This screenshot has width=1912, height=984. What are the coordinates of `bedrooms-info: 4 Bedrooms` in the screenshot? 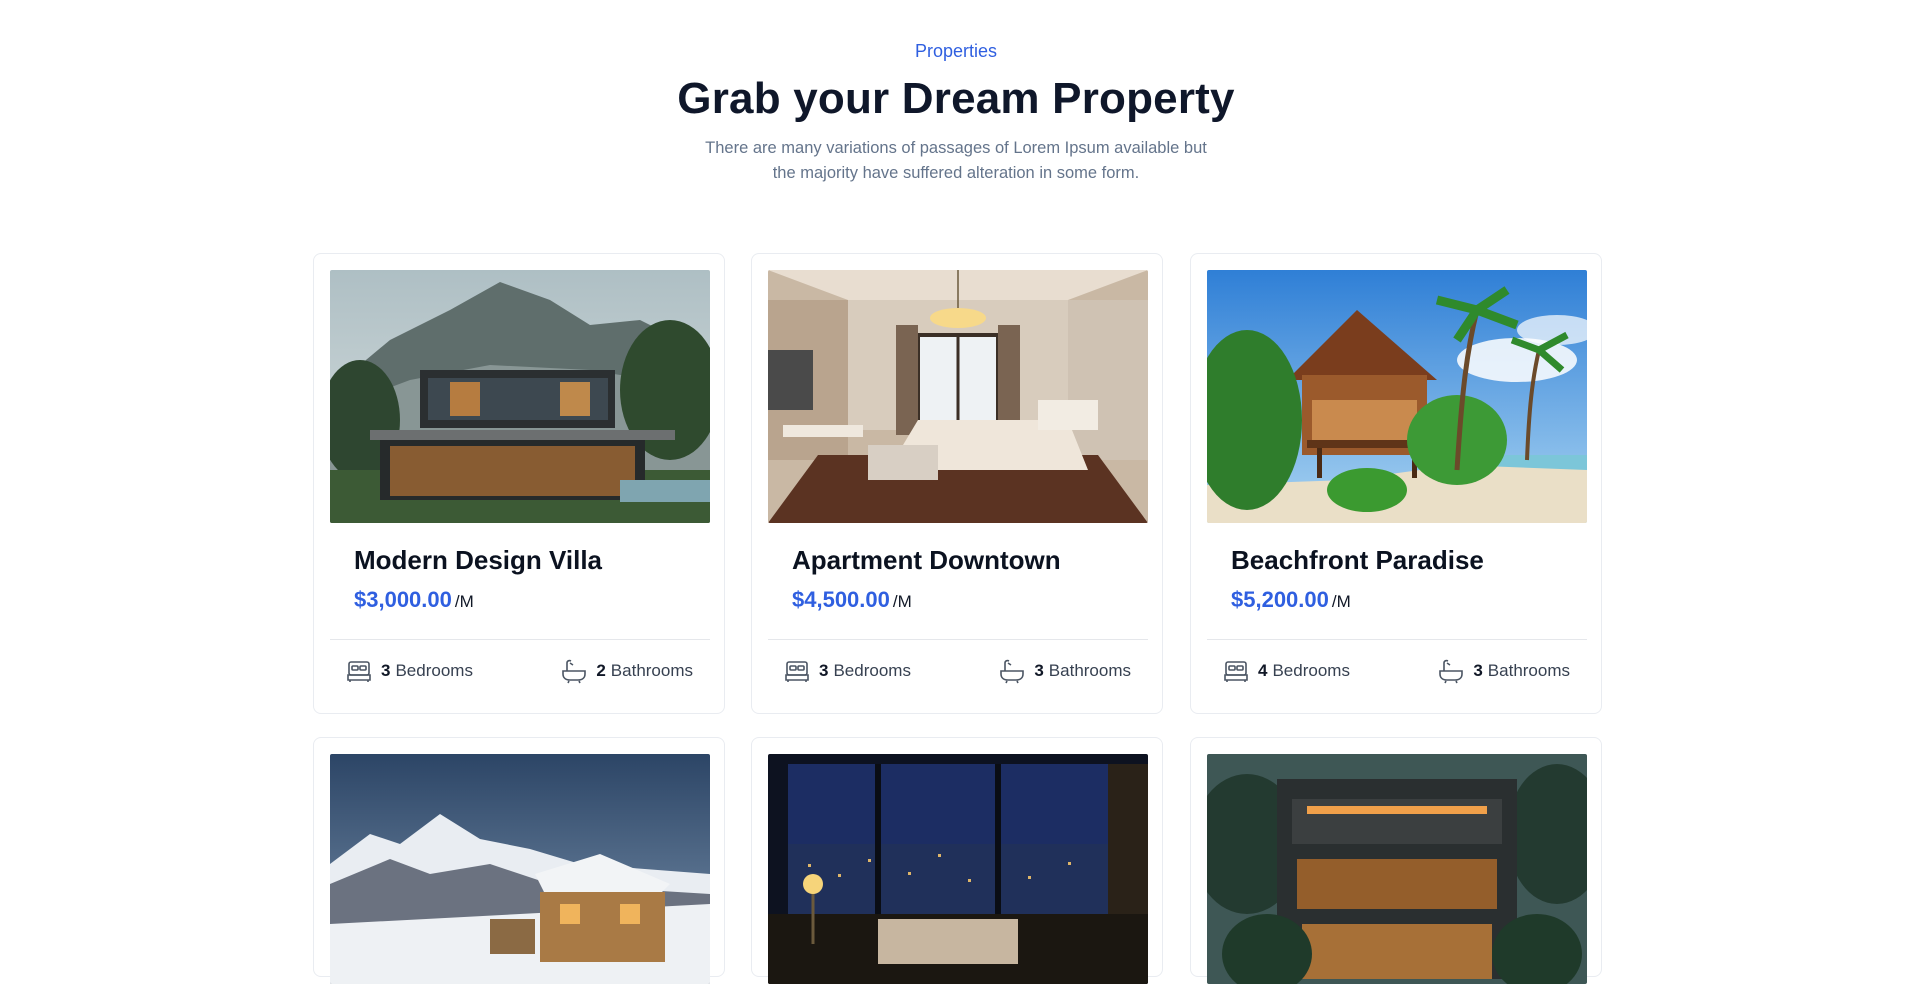 It's located at (1286, 671).